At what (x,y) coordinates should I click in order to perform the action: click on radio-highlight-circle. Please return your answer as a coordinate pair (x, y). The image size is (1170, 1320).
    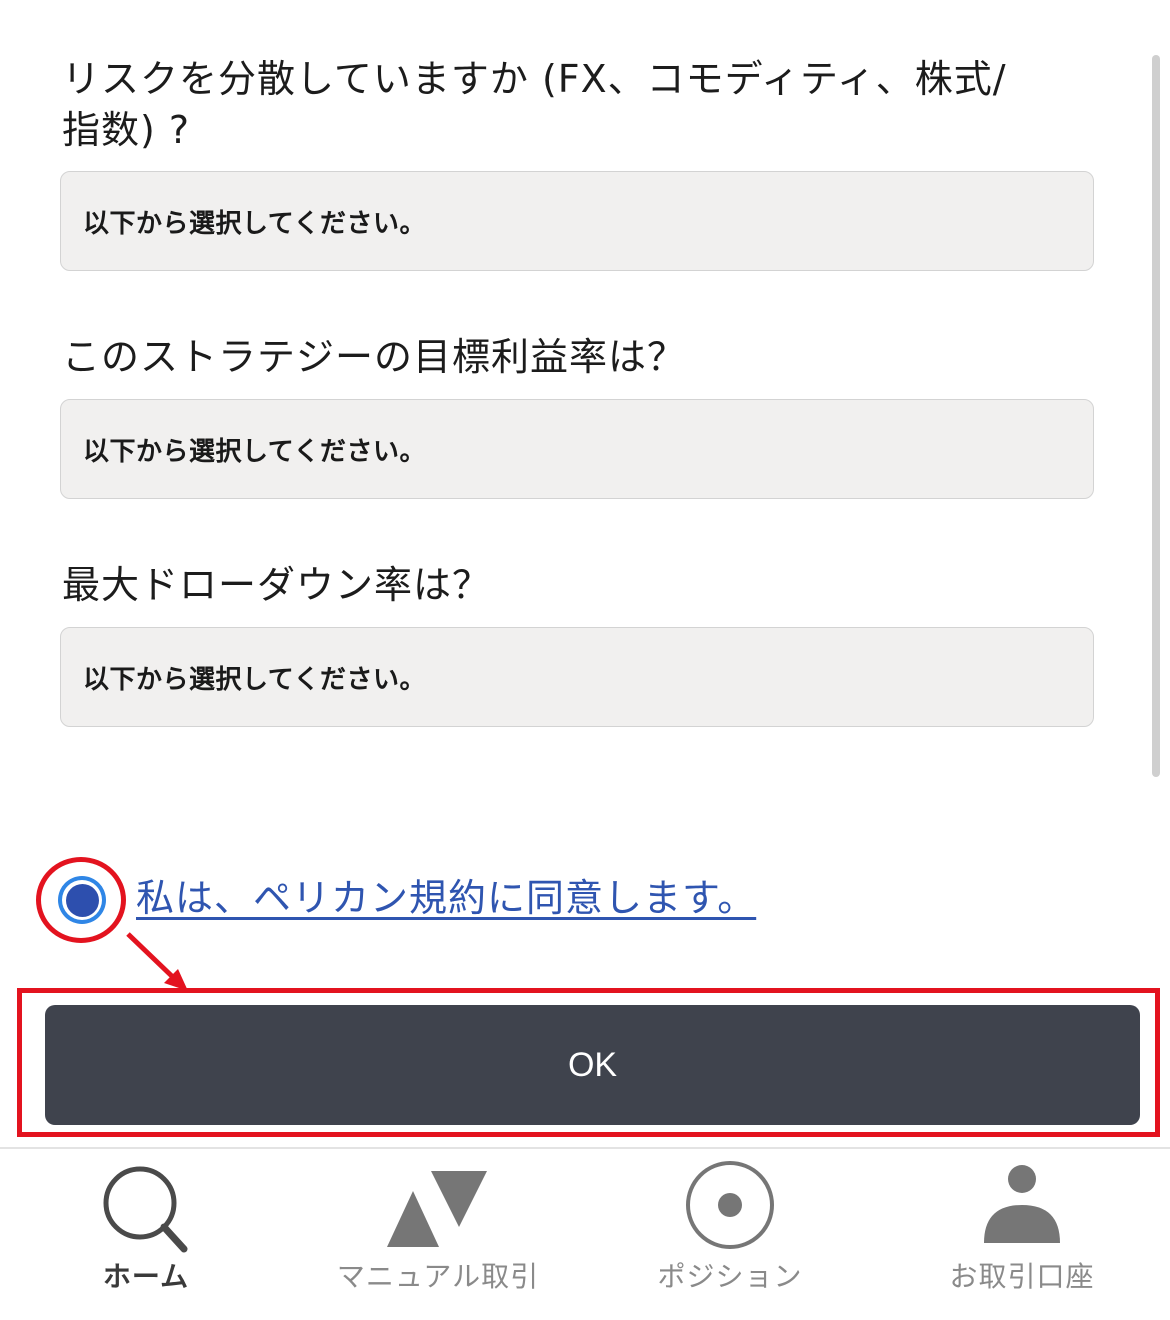
    Looking at the image, I should click on (81, 900).